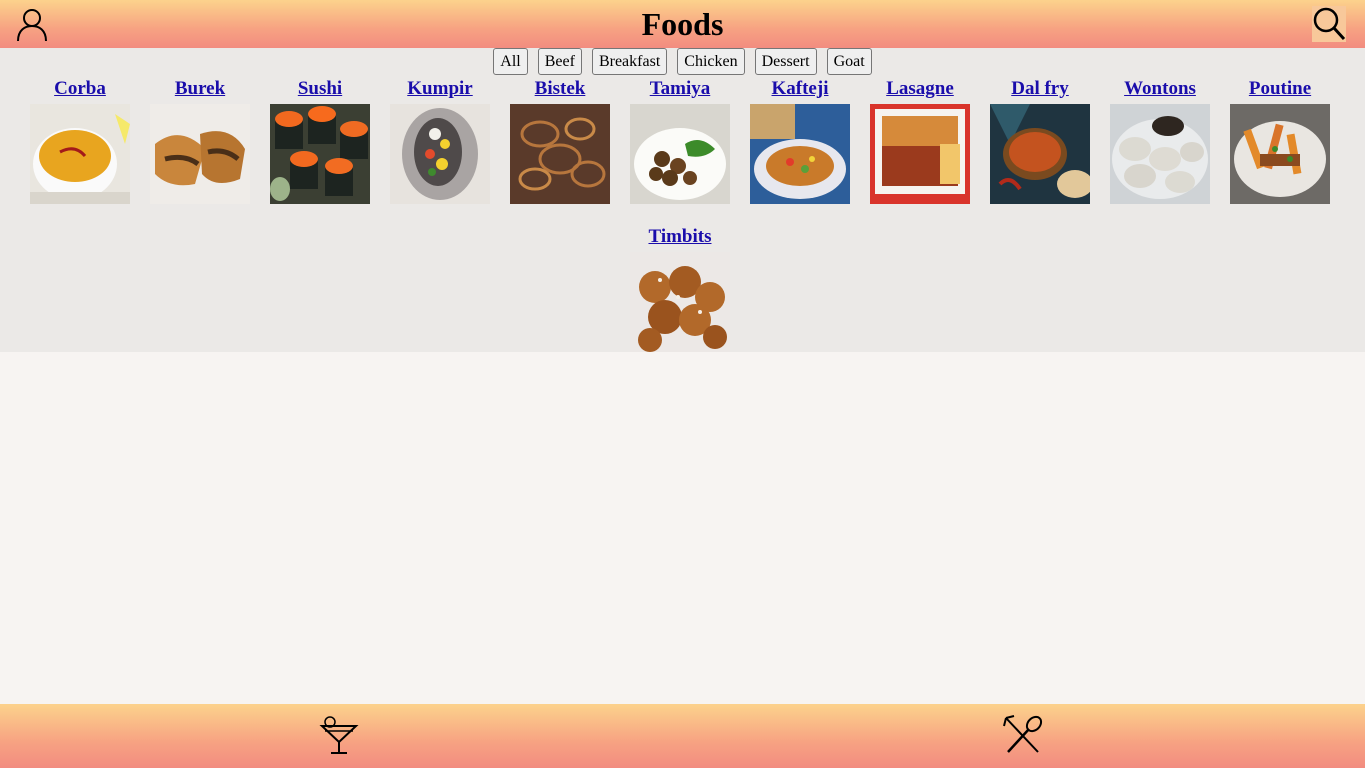  What do you see at coordinates (440, 89) in the screenshot?
I see `meal-link-kumpir: Kumpir` at bounding box center [440, 89].